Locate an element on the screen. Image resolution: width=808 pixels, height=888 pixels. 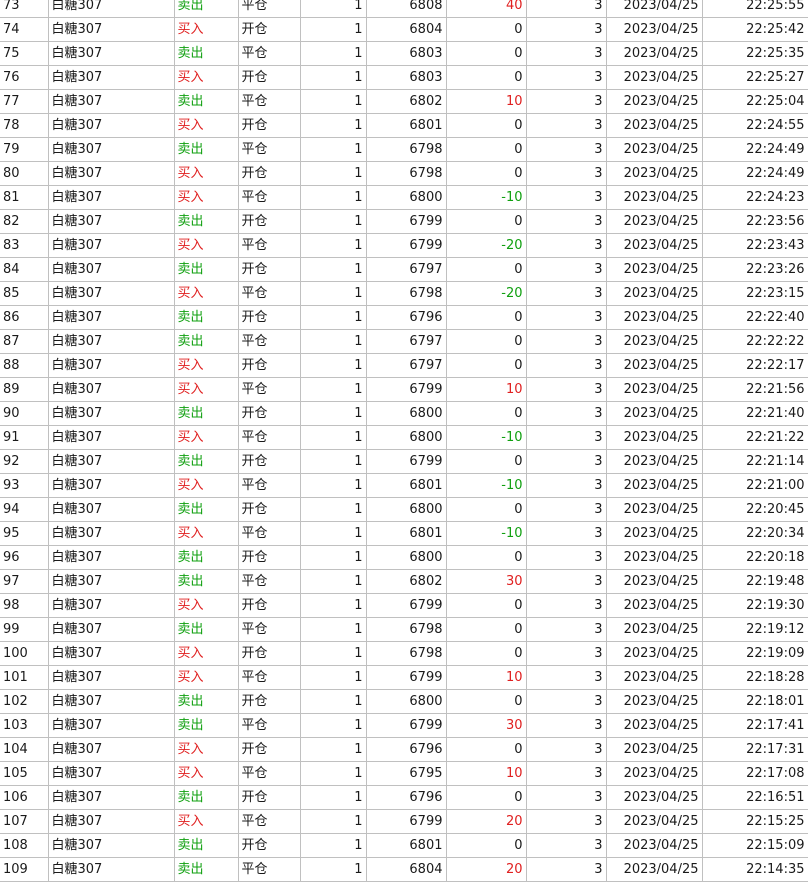
row-index: 79 is located at coordinates (24, 149).